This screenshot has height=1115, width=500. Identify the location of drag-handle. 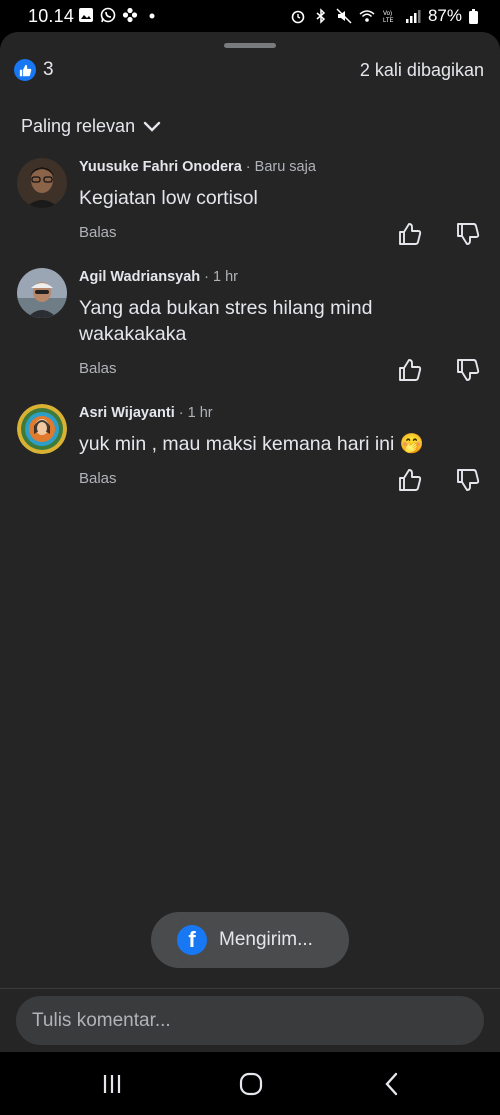
(250, 45).